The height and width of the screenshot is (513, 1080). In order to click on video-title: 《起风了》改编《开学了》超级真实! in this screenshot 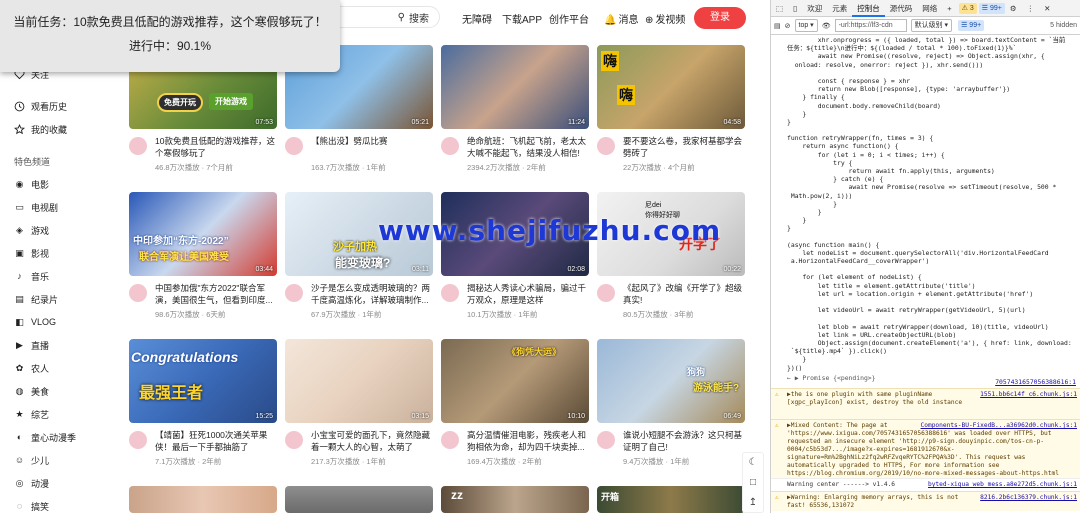, I will do `click(684, 294)`.